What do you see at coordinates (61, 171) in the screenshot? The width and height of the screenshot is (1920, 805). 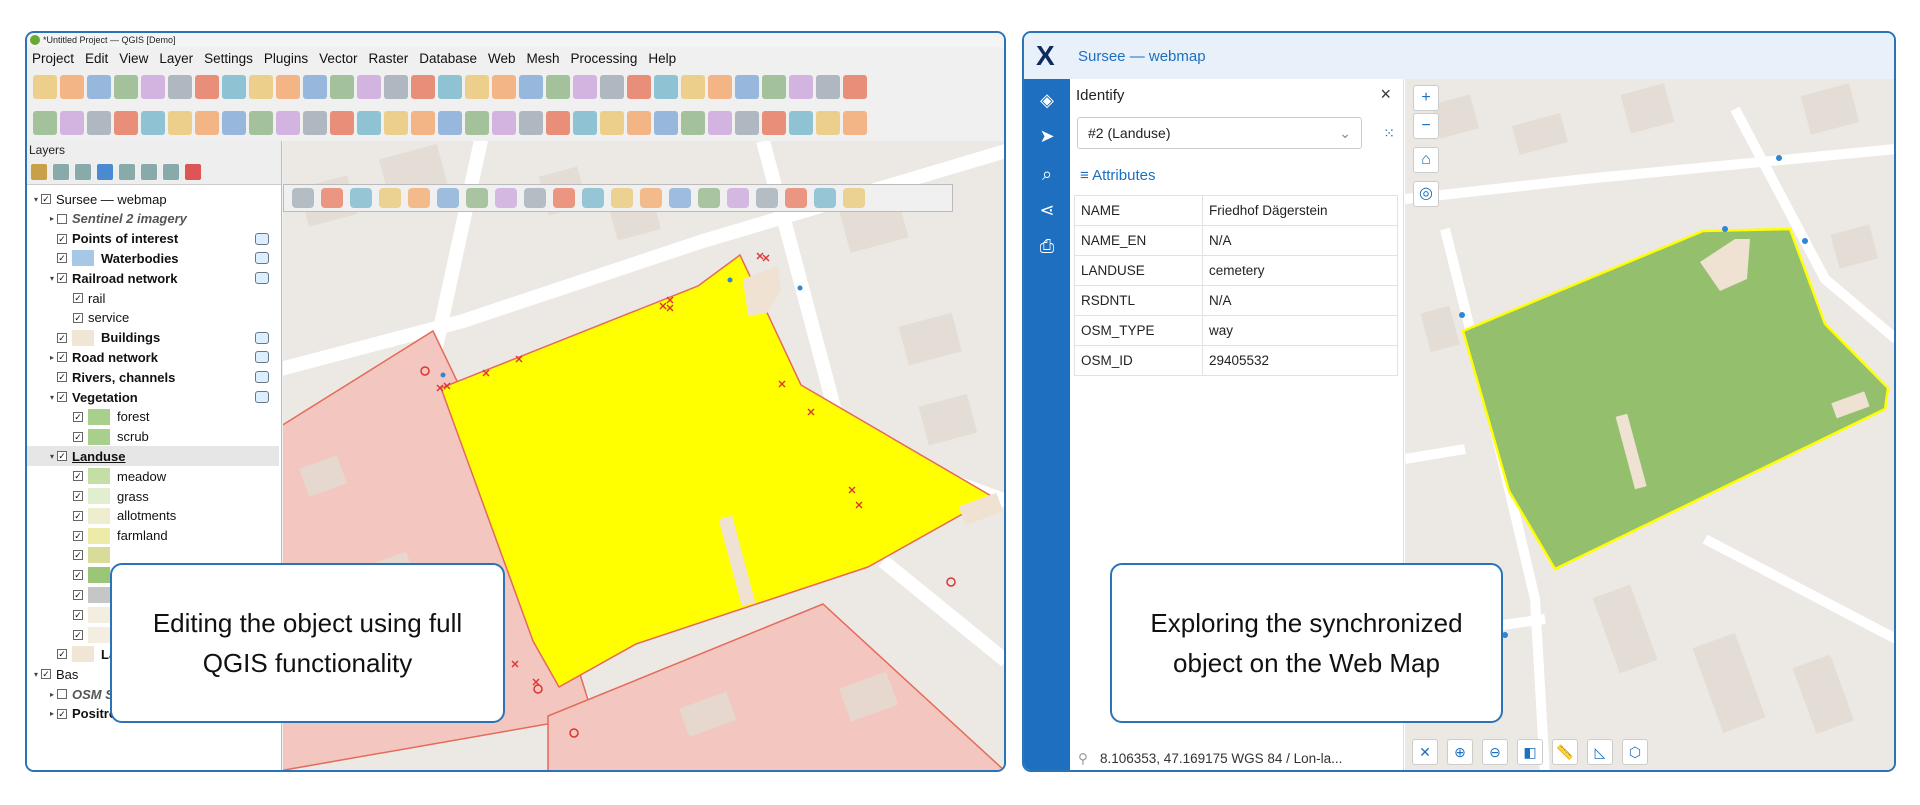 I see `add-group-icon` at bounding box center [61, 171].